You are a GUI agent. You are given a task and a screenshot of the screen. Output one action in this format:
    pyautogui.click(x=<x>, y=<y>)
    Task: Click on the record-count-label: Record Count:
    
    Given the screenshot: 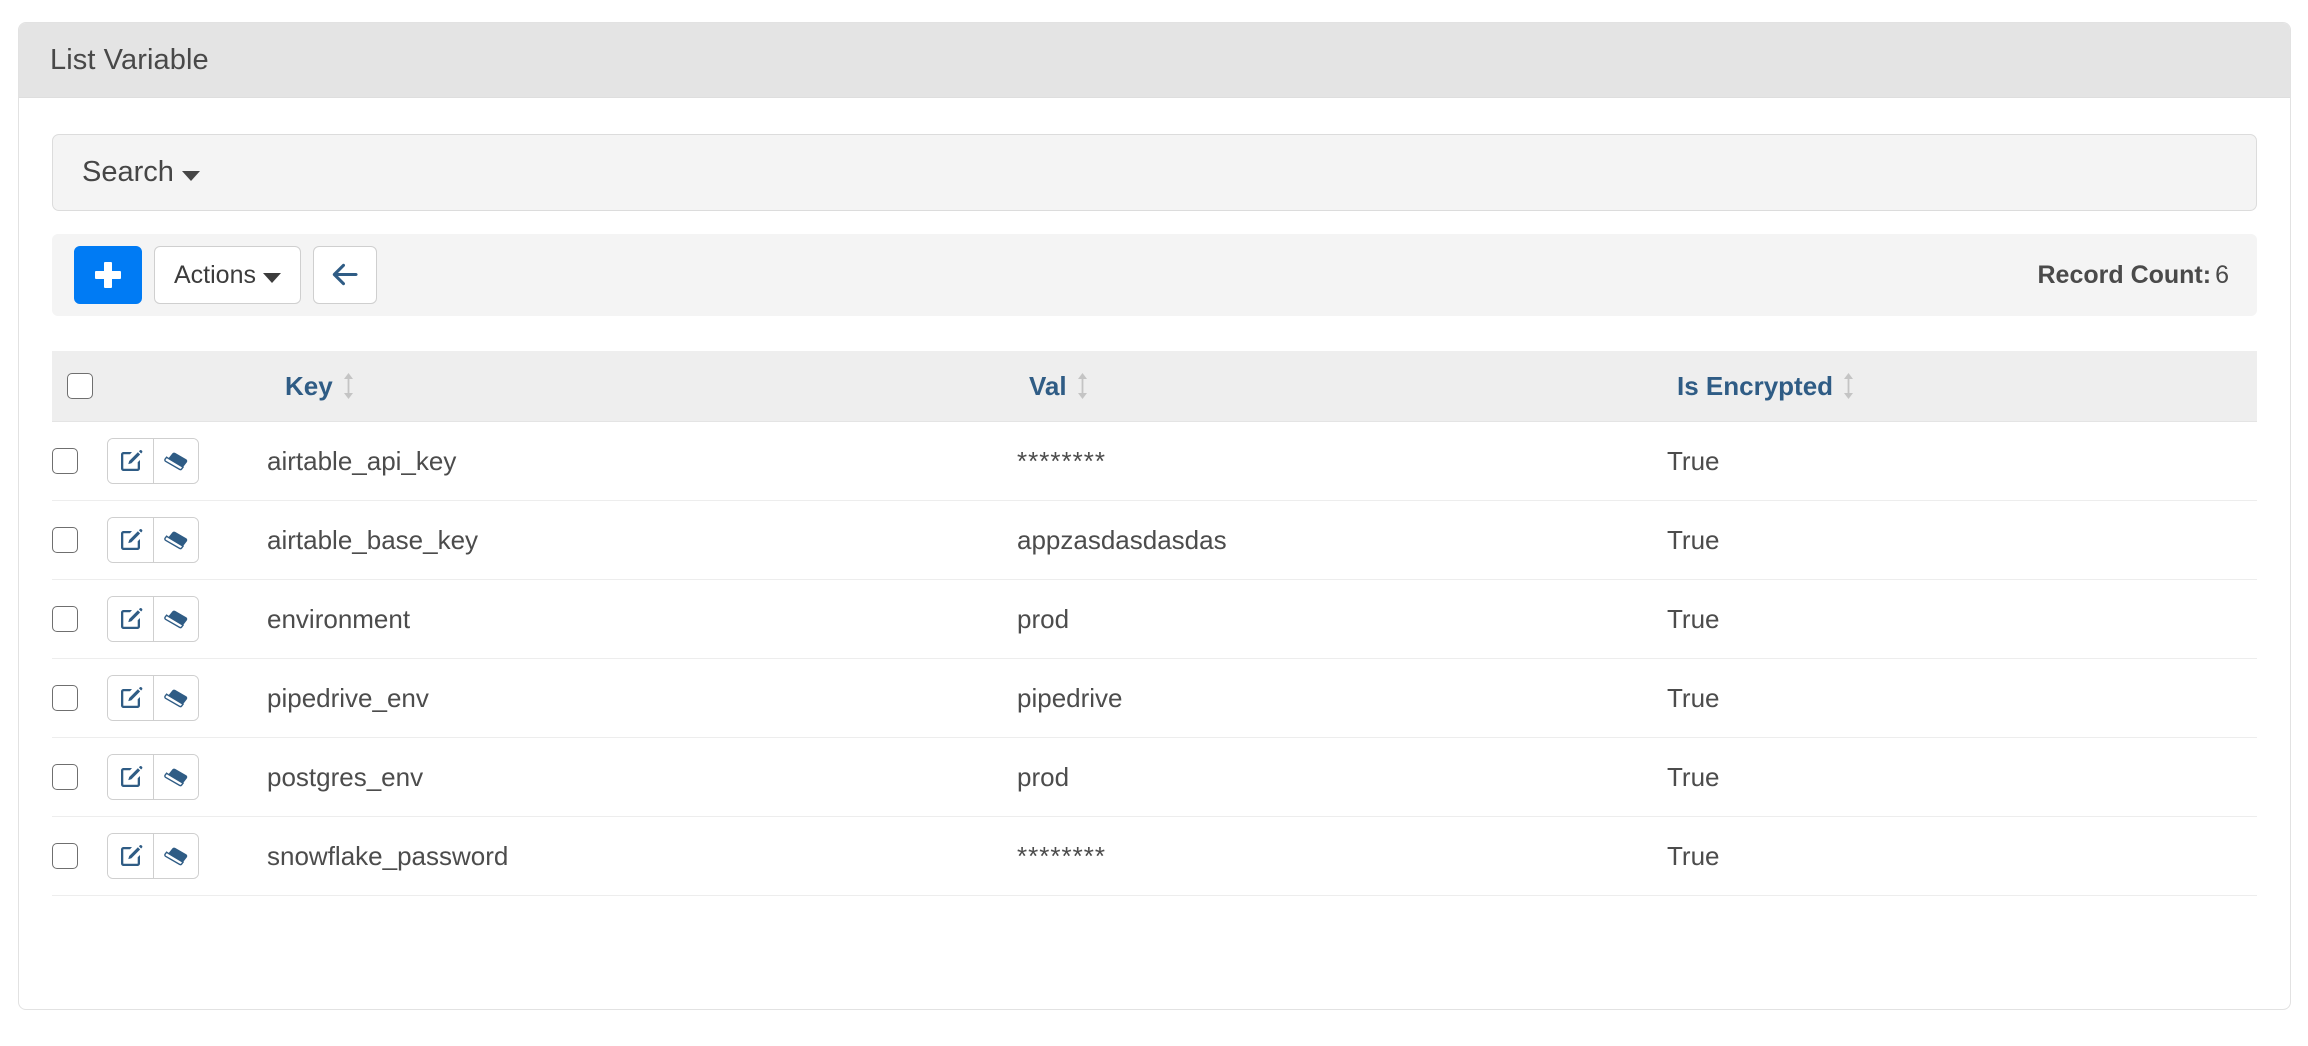 What is the action you would take?
    pyautogui.click(x=2124, y=274)
    